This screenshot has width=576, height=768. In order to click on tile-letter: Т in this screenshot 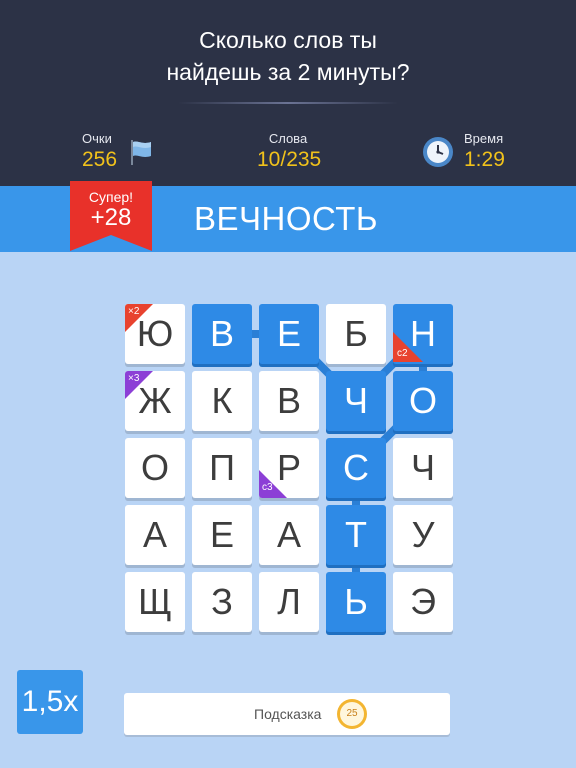, I will do `click(356, 534)`.